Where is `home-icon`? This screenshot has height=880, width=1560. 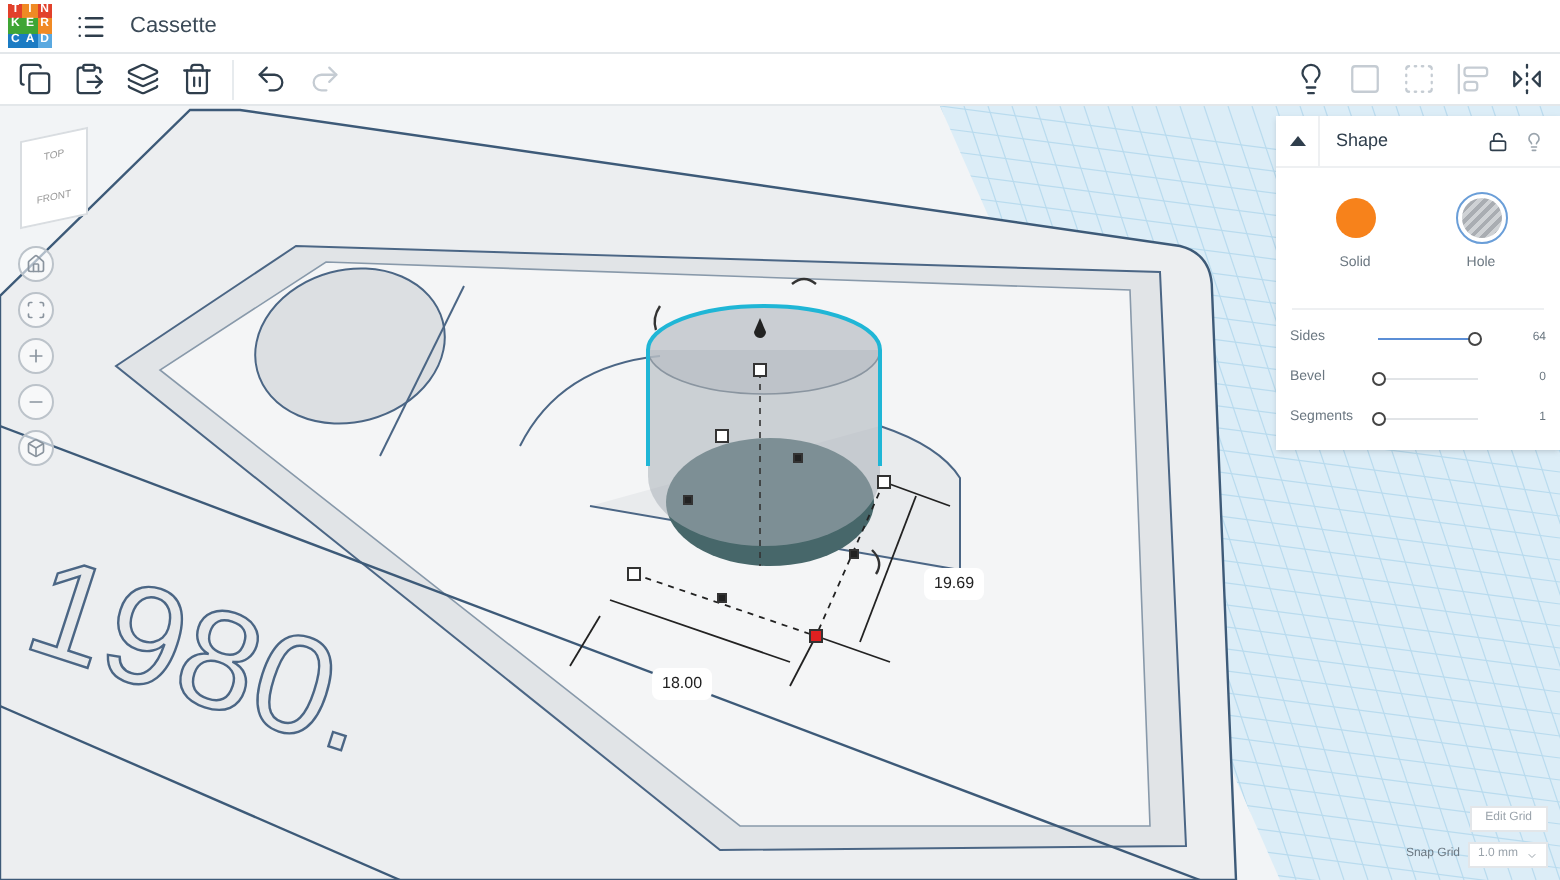
home-icon is located at coordinates (36, 264).